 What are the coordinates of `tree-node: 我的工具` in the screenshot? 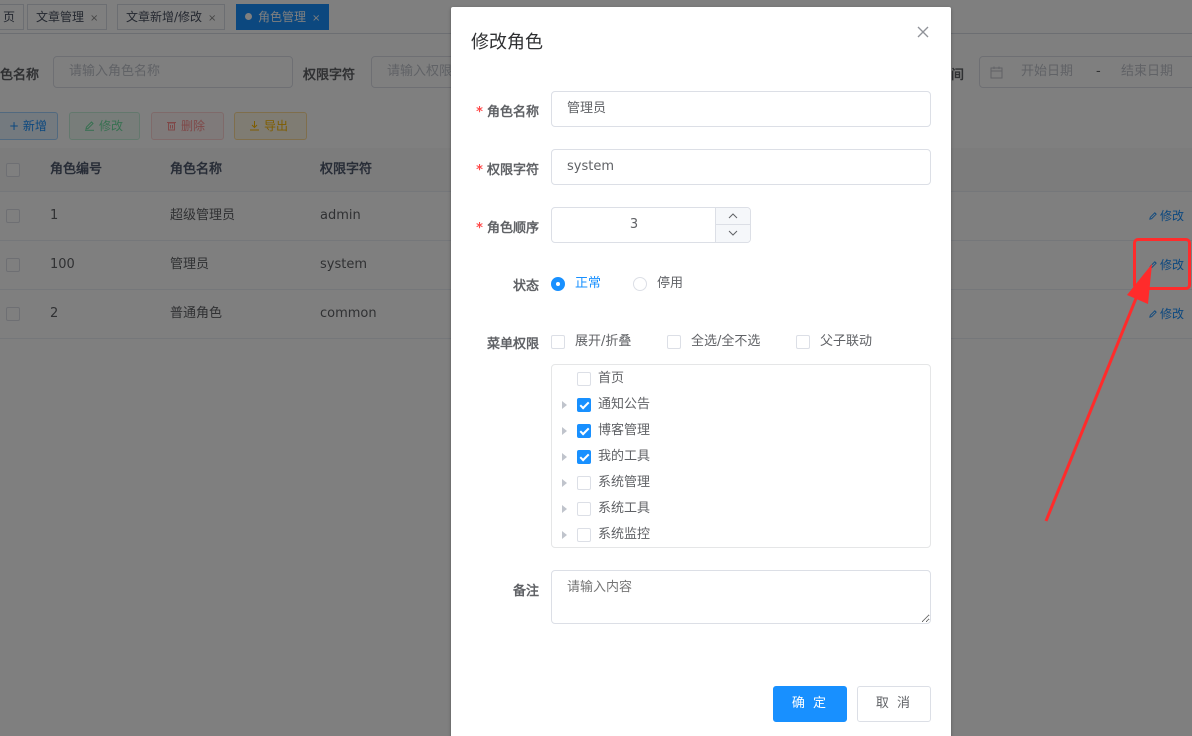 It's located at (741, 457).